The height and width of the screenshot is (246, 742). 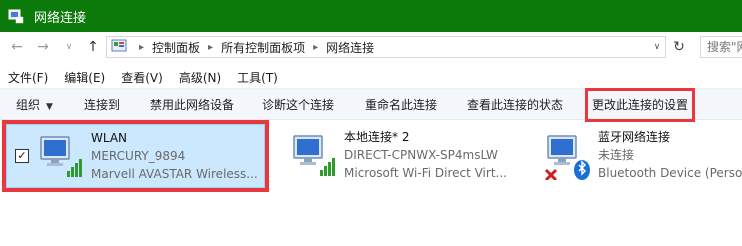 I want to click on menu-bar: 文件(F) 编辑(E) 查看(V) 高级(N) 工具(T), so click(x=143, y=77).